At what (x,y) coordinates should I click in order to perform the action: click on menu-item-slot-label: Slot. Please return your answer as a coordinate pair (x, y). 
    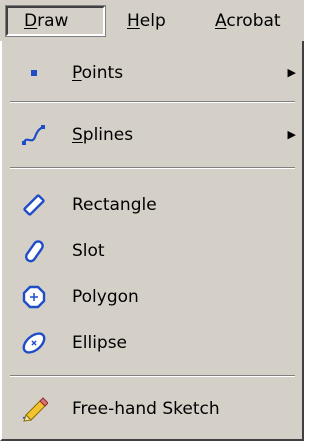
    Looking at the image, I should click on (88, 251).